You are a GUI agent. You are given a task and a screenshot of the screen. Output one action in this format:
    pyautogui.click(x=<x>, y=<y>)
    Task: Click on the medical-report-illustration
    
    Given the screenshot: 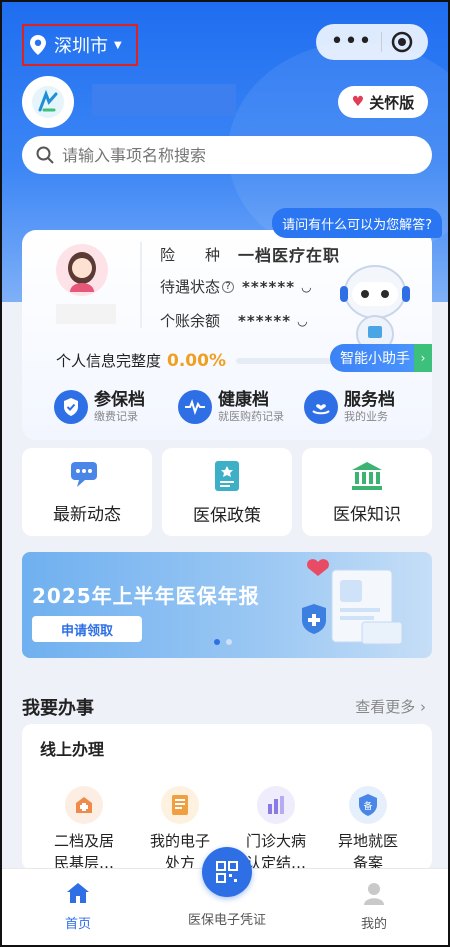 What is the action you would take?
    pyautogui.click(x=352, y=602)
    